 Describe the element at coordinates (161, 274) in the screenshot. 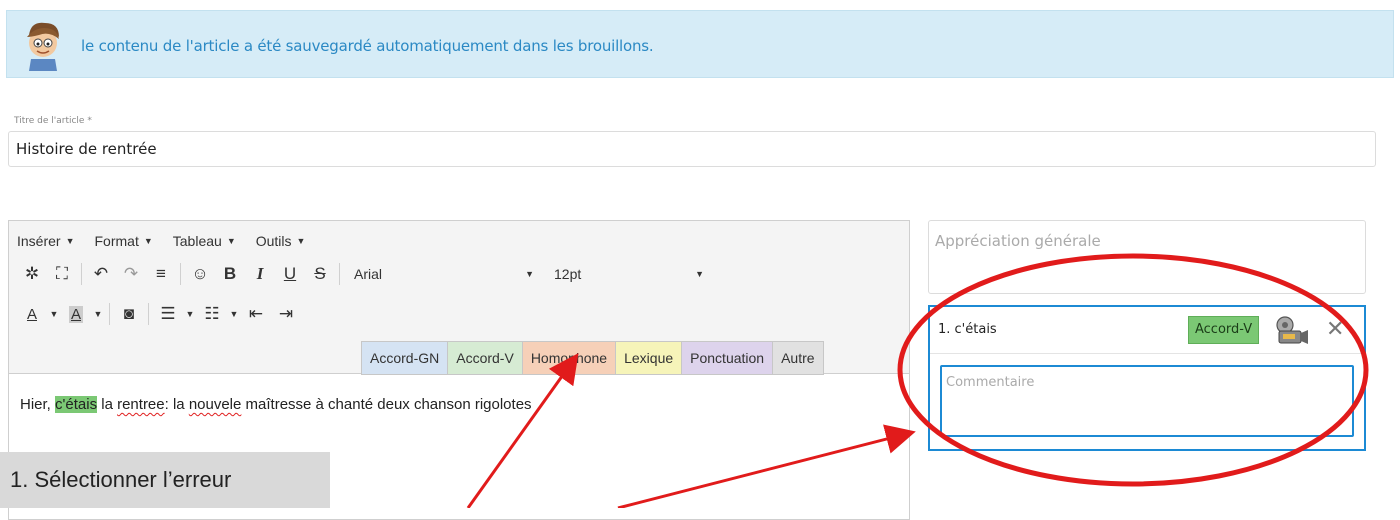

I see `align-icon: ≡` at that location.